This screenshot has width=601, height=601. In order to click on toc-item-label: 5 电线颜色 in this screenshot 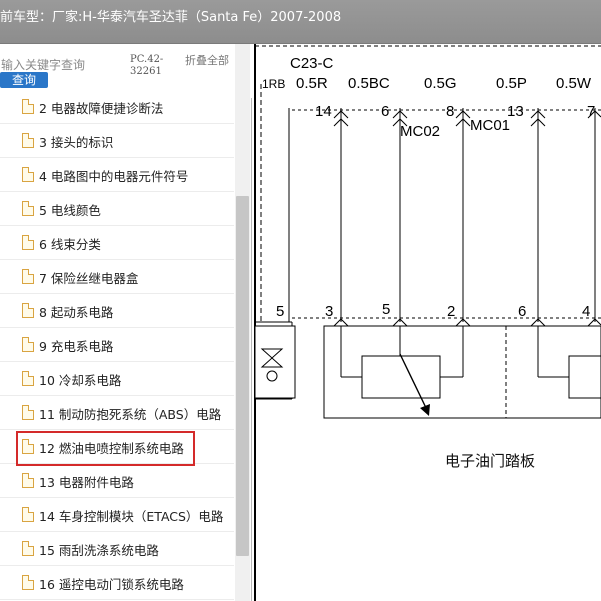, I will do `click(70, 210)`.